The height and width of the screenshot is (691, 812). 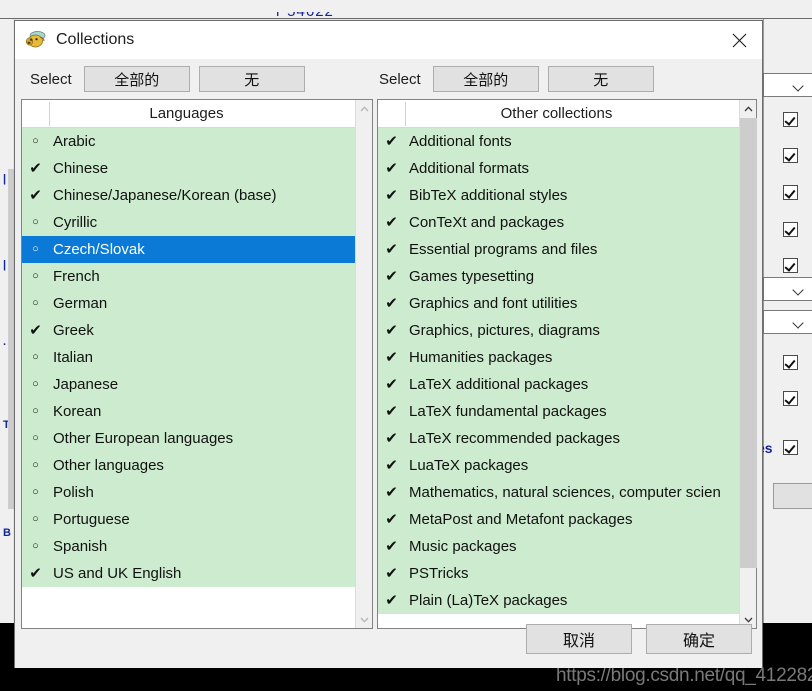 What do you see at coordinates (579, 639) in the screenshot?
I see `cancel-button: 取消` at bounding box center [579, 639].